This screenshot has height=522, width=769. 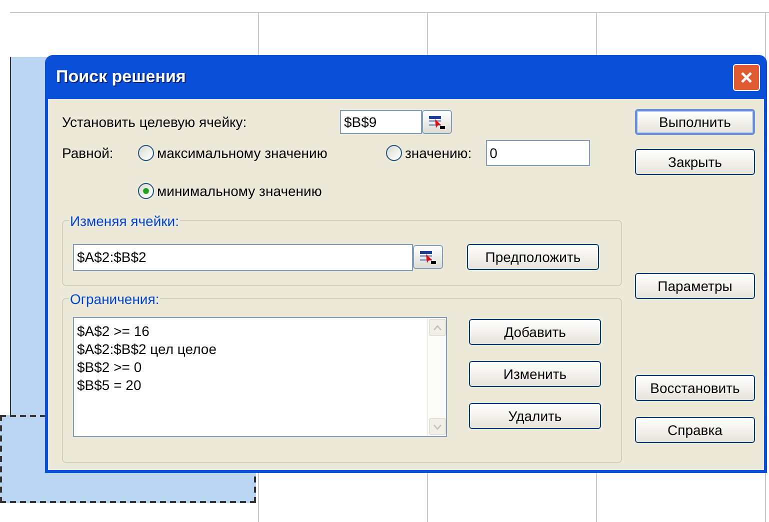 I want to click on dialog-button: Предположить, so click(x=533, y=257).